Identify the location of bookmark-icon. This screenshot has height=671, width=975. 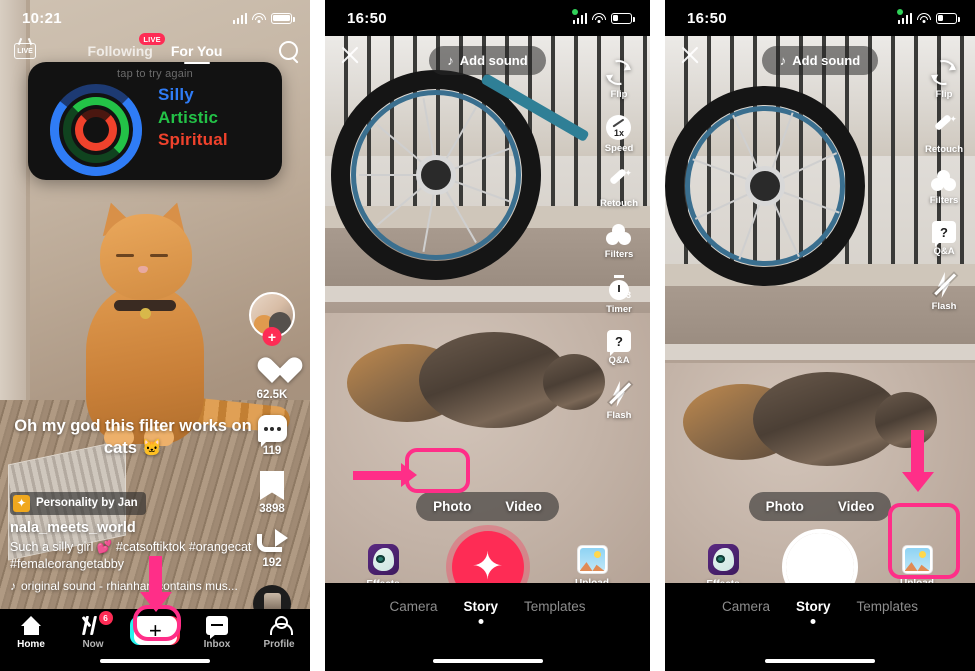
(272, 485).